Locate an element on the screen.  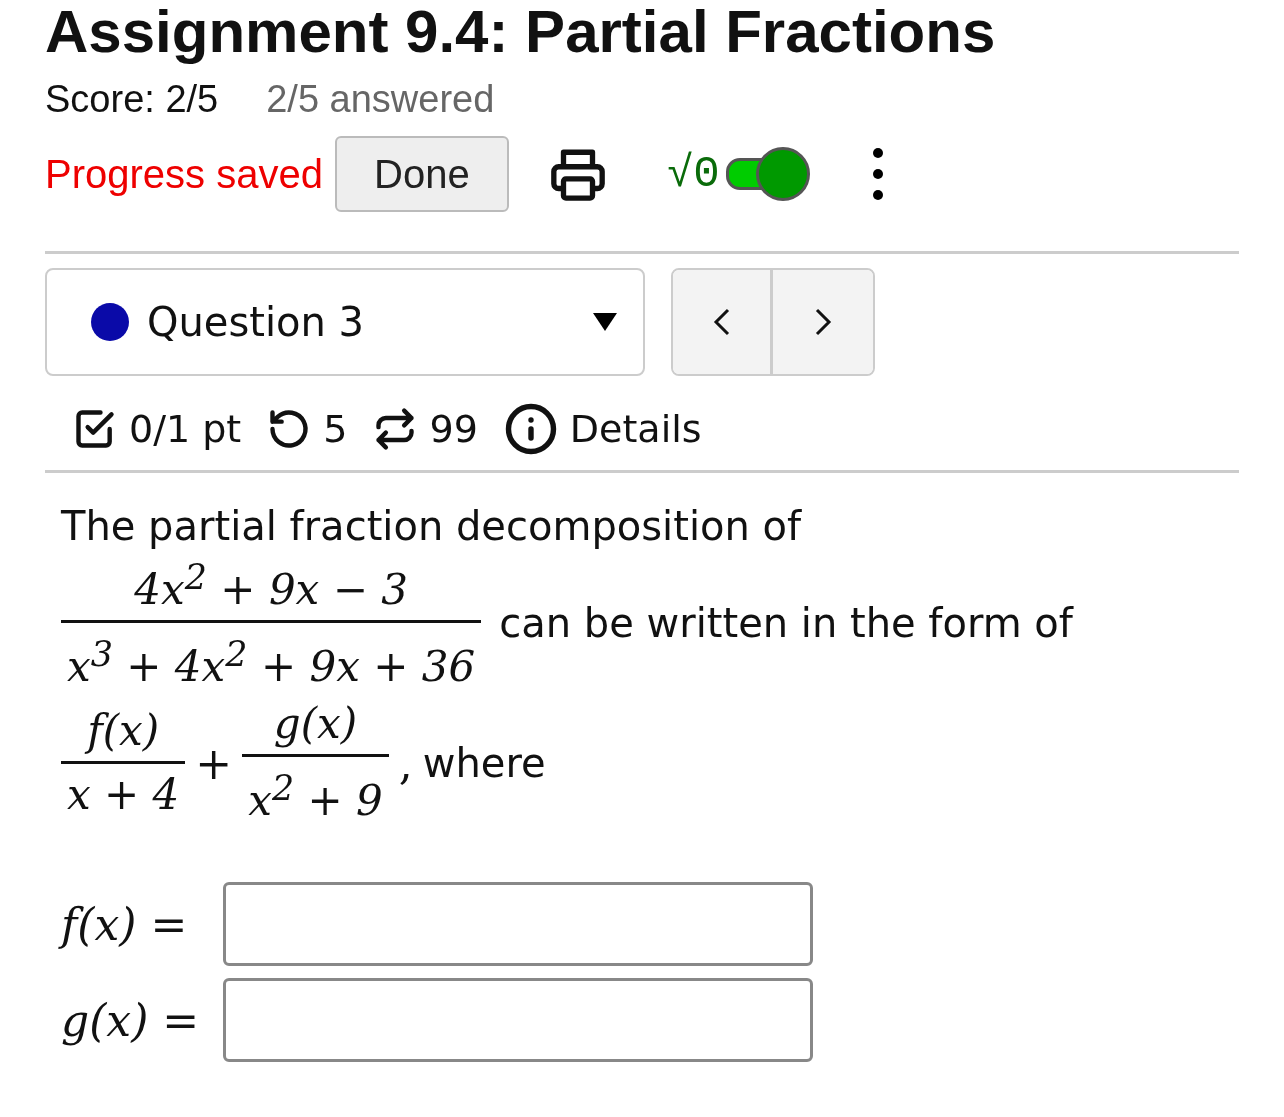
question-text: can be written in the form of is located at coordinates (786, 622).